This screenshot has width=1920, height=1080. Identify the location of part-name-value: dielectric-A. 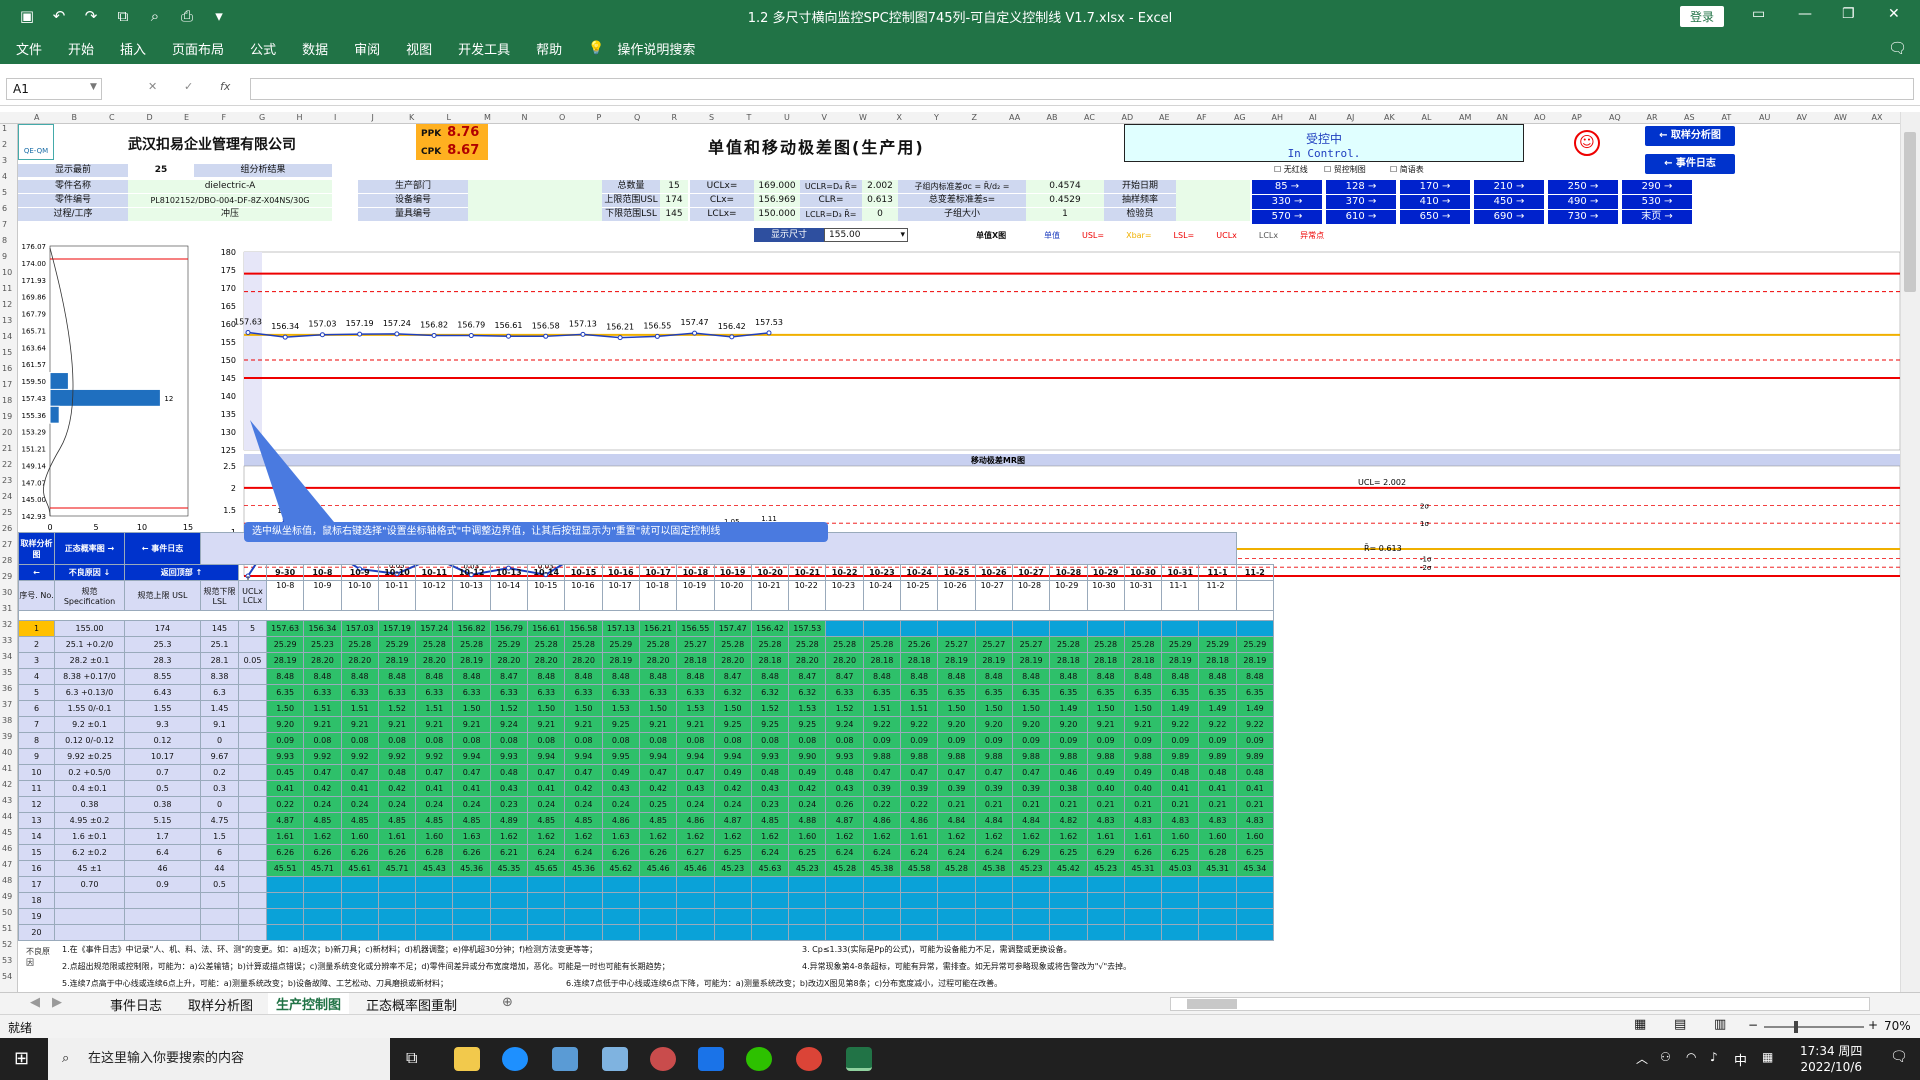
(230, 186).